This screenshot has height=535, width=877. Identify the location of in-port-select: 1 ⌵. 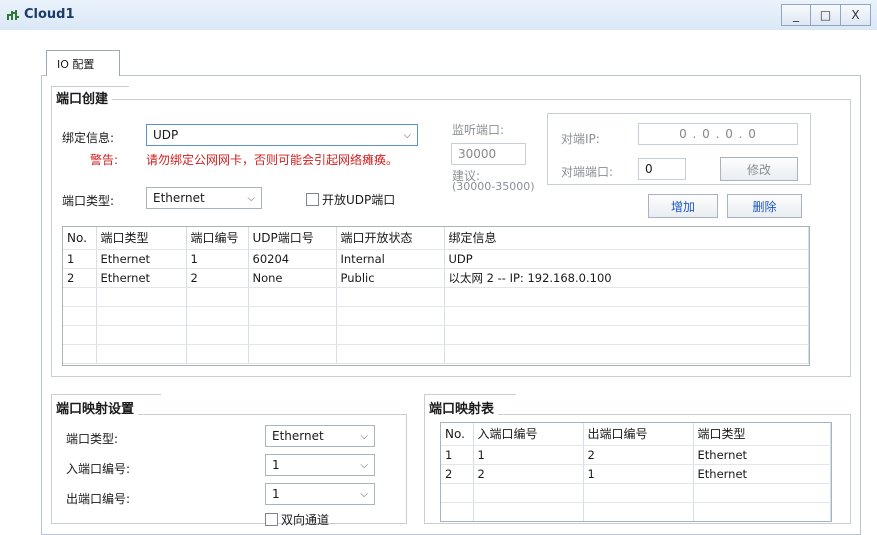
(320, 465).